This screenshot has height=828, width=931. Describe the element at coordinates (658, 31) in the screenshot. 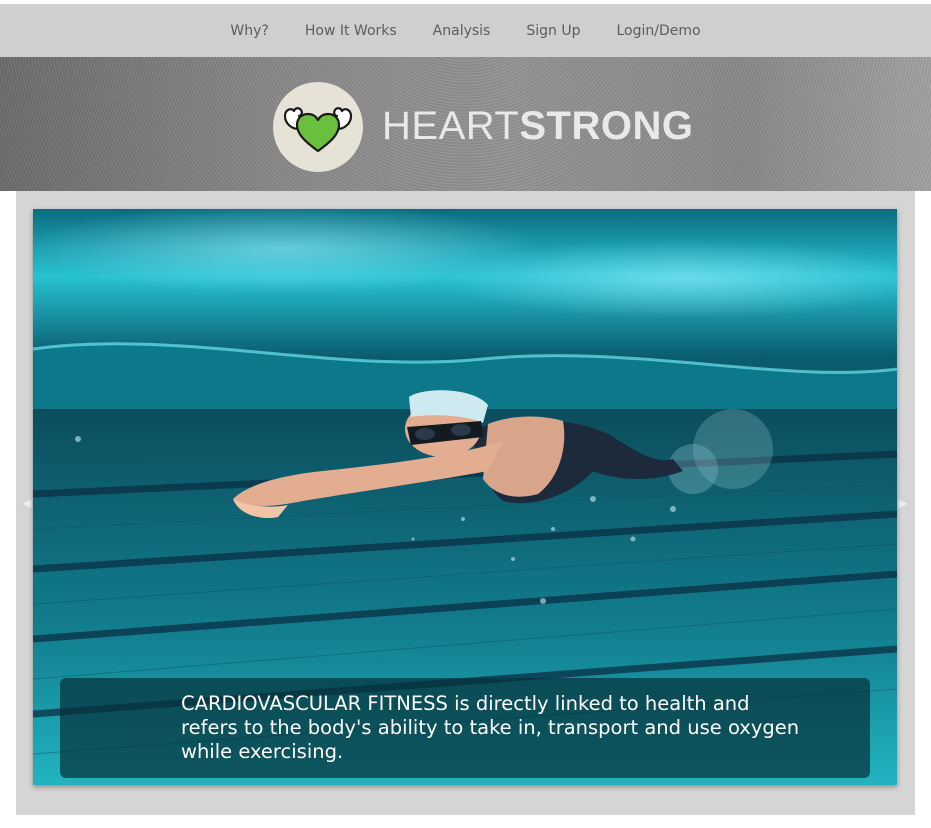

I see `nav-link-login-demo: Login/Demo` at that location.